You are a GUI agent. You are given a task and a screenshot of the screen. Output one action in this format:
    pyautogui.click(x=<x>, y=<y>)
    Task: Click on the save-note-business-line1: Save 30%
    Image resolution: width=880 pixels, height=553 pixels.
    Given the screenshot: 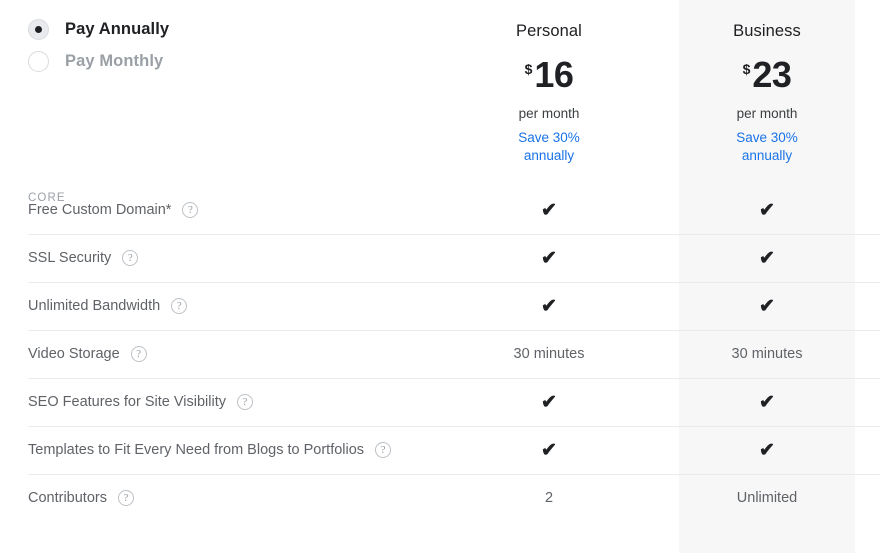 What is the action you would take?
    pyautogui.click(x=767, y=137)
    